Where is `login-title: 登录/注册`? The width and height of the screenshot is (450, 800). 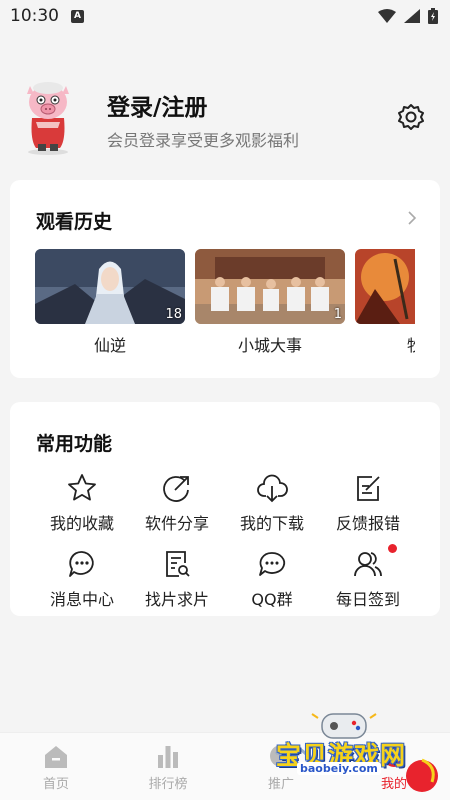
login-title: 登录/注册 is located at coordinates (157, 105).